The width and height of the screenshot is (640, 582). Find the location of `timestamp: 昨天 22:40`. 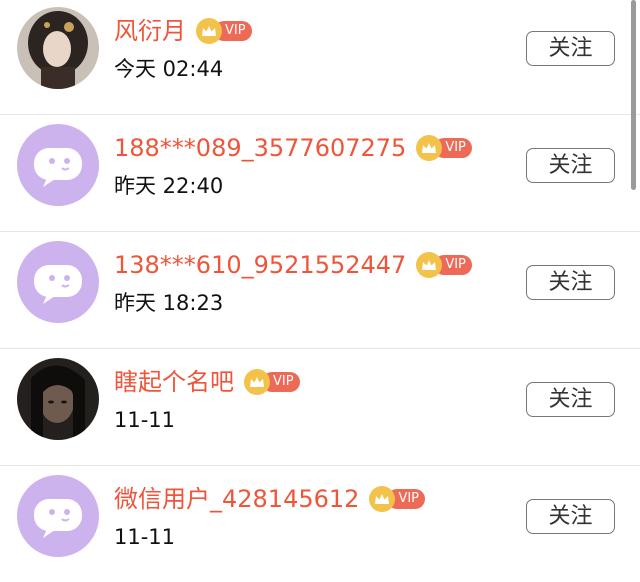

timestamp: 昨天 22:40 is located at coordinates (169, 186).